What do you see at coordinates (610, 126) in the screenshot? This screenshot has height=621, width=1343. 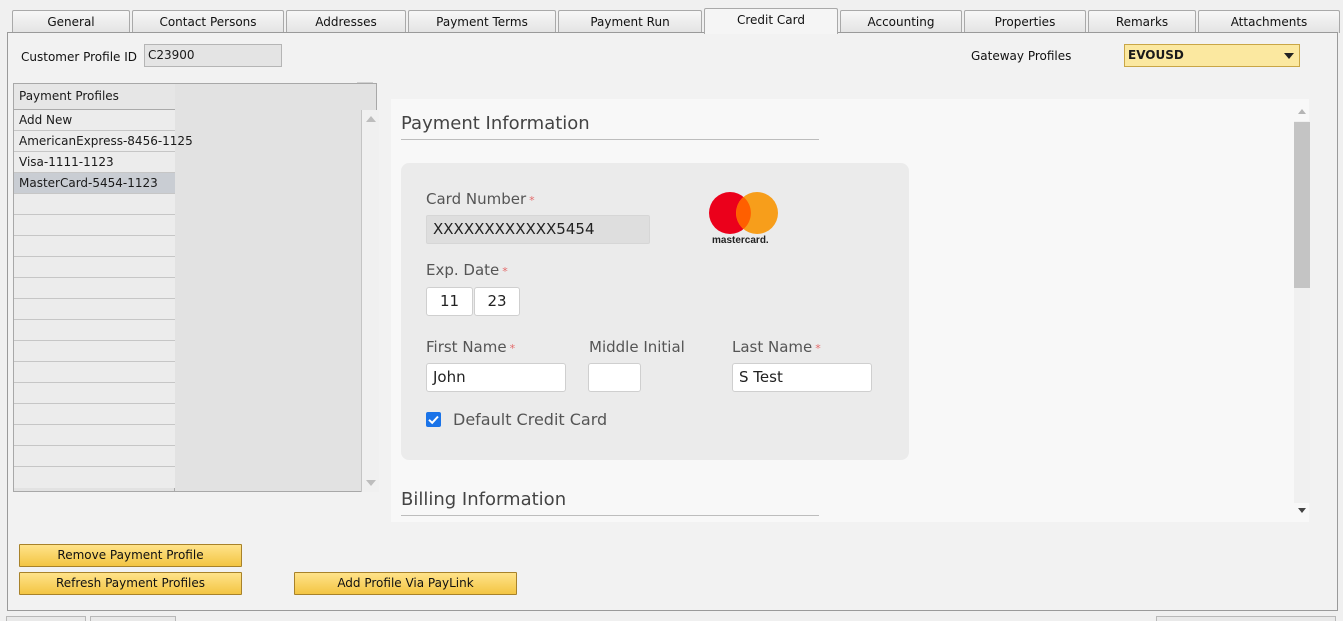 I see `payment-information-title: Payment Information` at bounding box center [610, 126].